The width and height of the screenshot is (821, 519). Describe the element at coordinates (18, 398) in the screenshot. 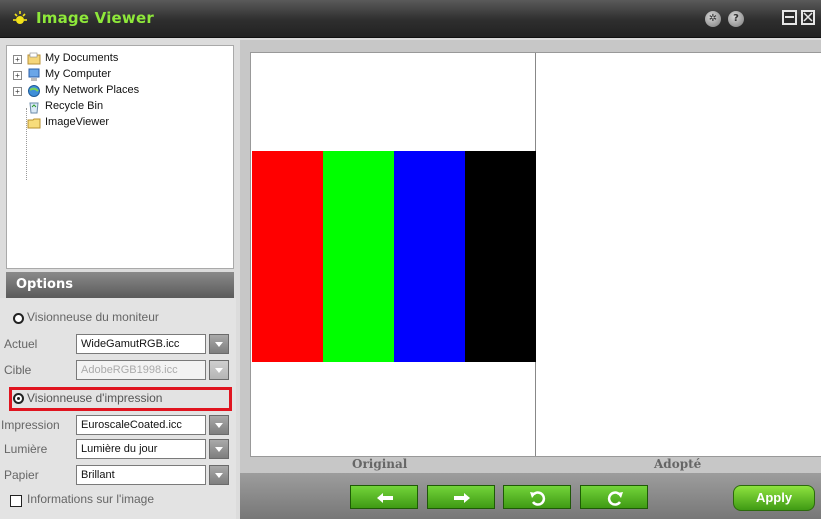

I see `print-viewer-radio` at that location.